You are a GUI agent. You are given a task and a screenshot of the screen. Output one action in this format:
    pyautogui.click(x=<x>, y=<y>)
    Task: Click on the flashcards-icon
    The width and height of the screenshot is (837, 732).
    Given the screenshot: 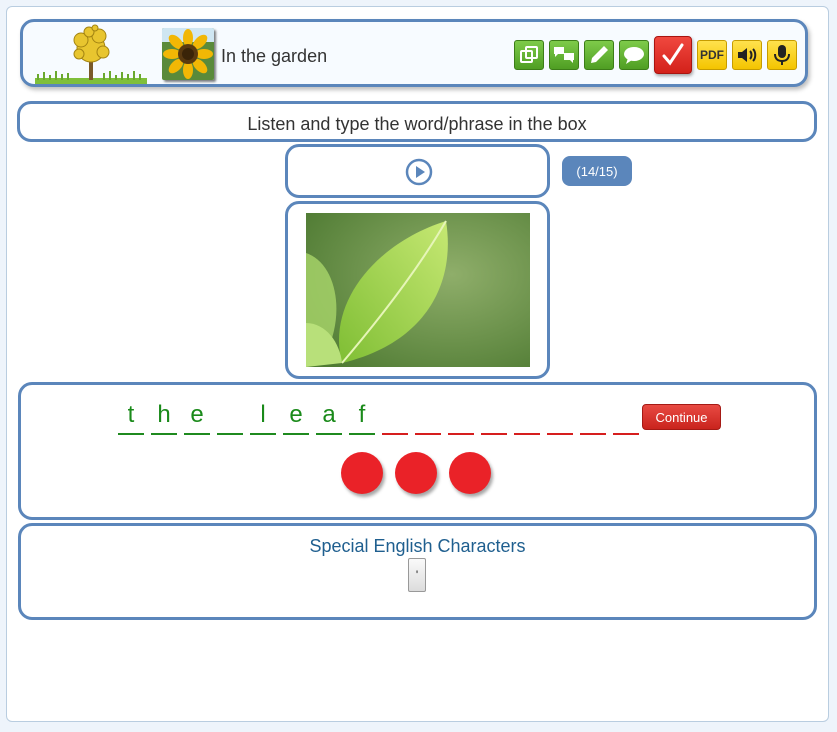 What is the action you would take?
    pyautogui.click(x=529, y=54)
    